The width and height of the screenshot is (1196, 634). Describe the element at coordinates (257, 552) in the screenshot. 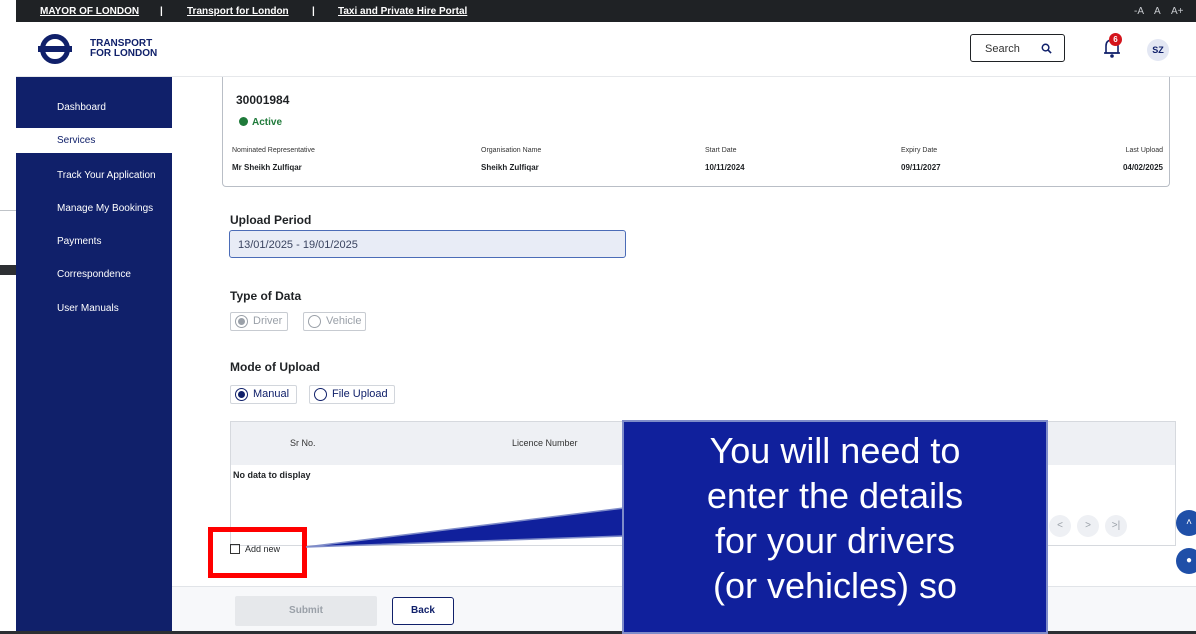

I see `add-new-highlight` at that location.